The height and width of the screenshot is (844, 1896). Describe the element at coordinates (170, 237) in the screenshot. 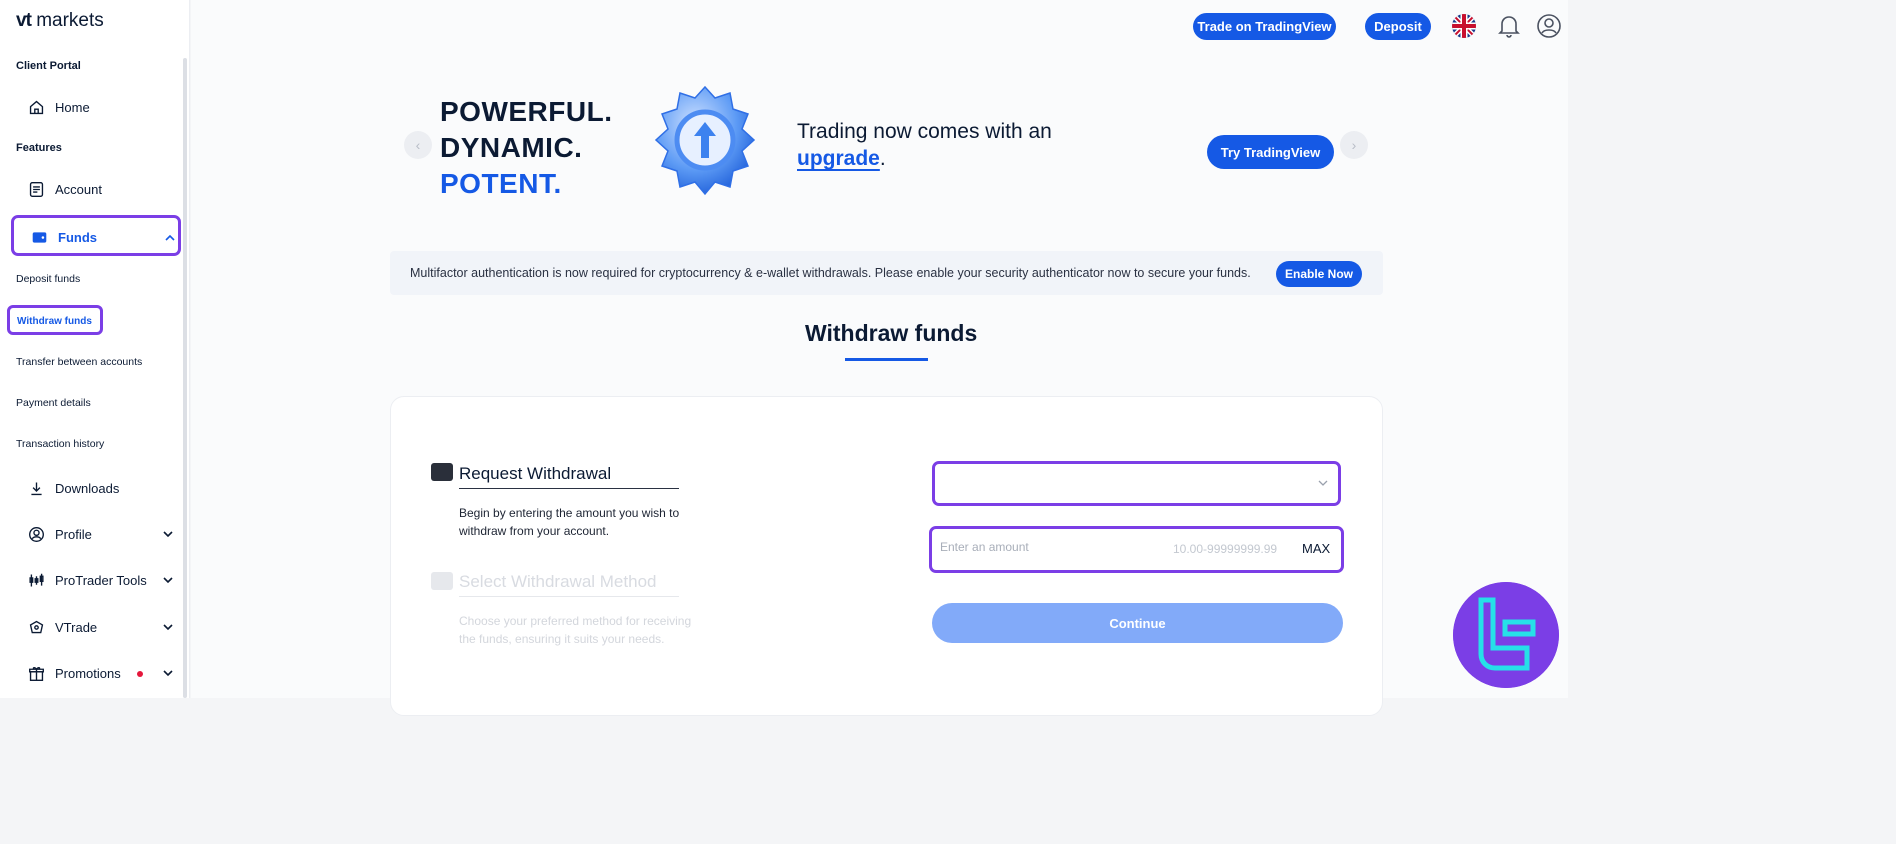

I see `chevron-up-icon` at that location.